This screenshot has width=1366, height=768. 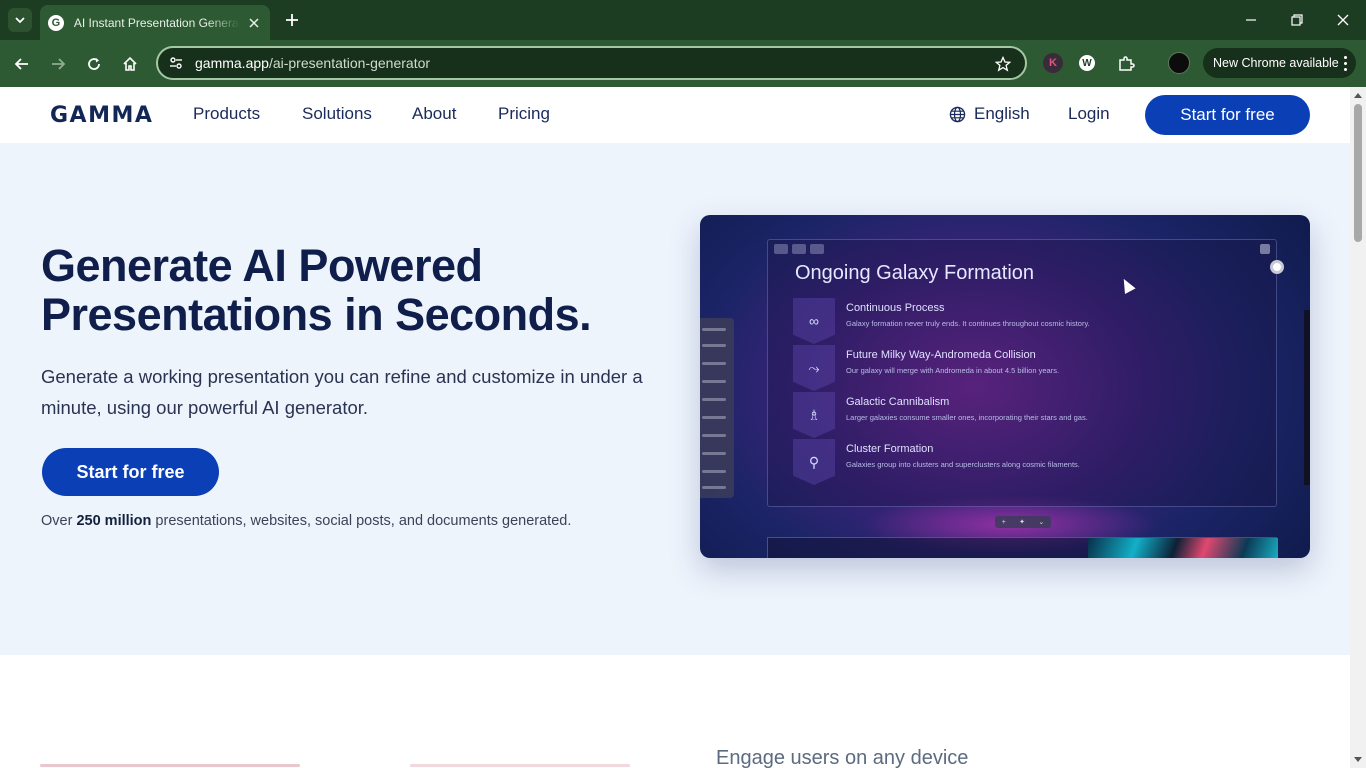 I want to click on language-selector: English, so click(x=989, y=114).